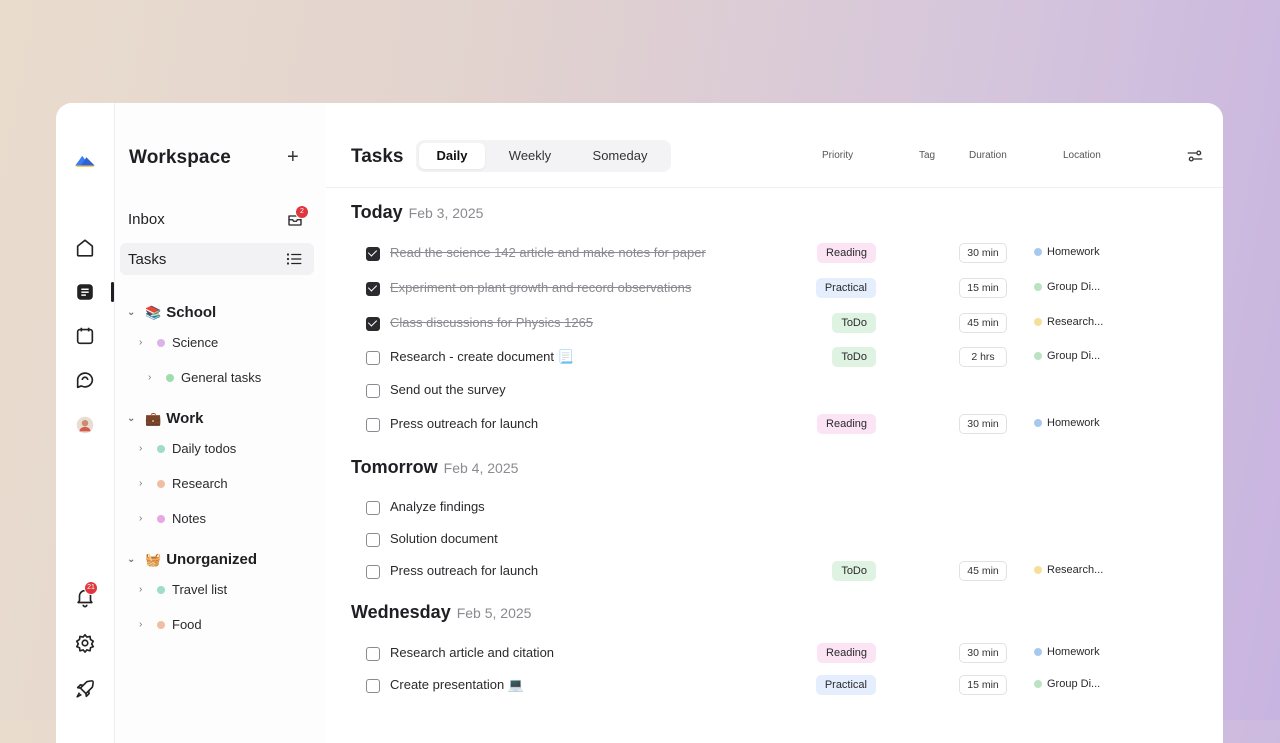  I want to click on view-tabs: Daily Weekly Someday, so click(543, 156).